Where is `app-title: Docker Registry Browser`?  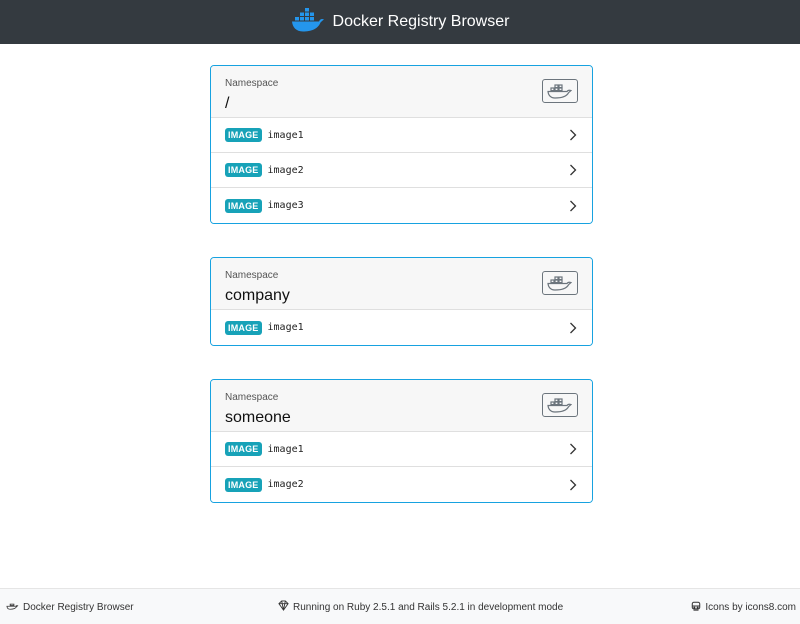 app-title: Docker Registry Browser is located at coordinates (421, 21).